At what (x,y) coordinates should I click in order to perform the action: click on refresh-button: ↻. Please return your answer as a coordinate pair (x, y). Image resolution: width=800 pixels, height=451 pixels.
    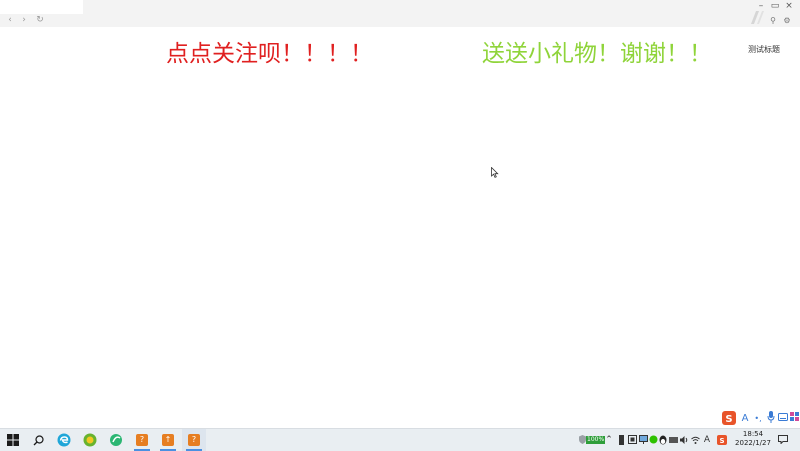
    Looking at the image, I should click on (40, 20).